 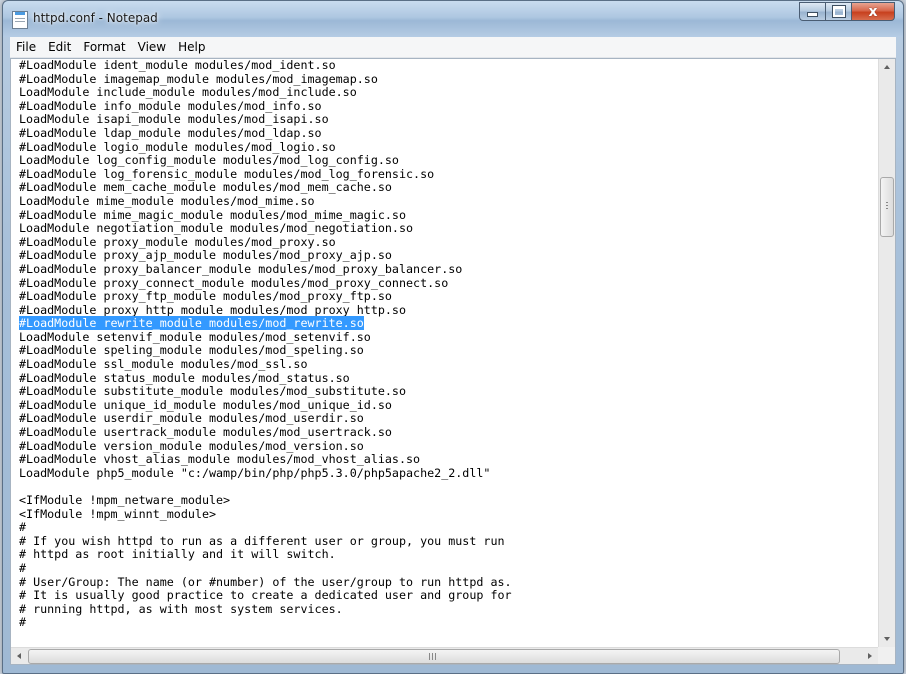 I want to click on close-icon: x, so click(x=873, y=11).